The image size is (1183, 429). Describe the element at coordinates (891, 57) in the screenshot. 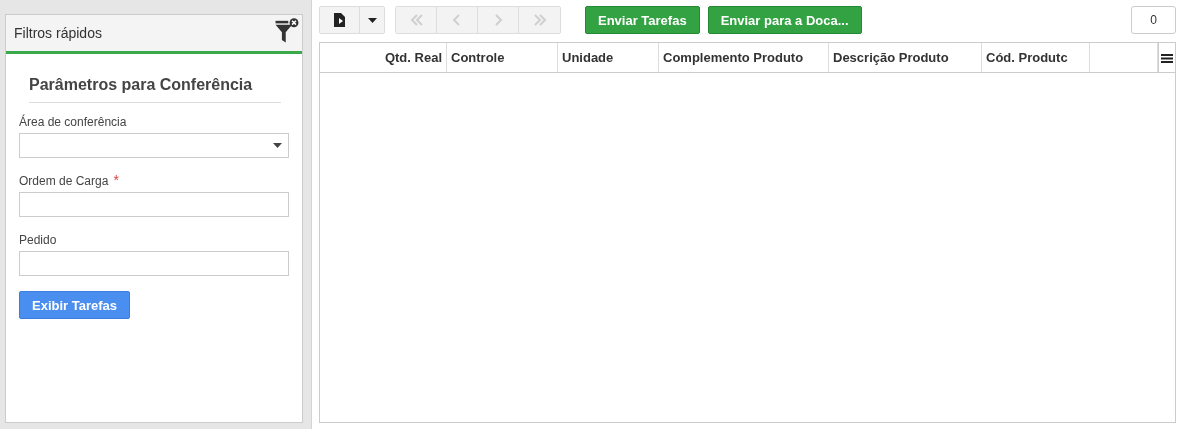

I see `column-header: Descrição Produto` at that location.